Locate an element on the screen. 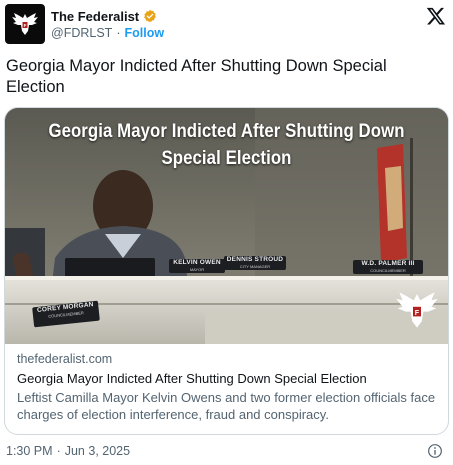 This screenshot has width=453, height=465. name-row: The Federalist is located at coordinates (104, 16).